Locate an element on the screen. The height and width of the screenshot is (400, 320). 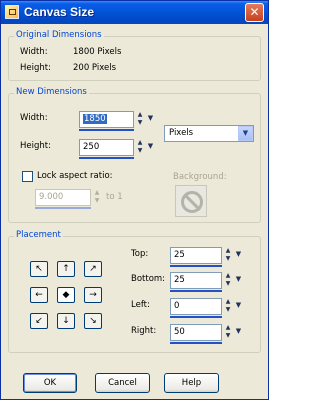
bottom-input: 25 is located at coordinates (196, 280).